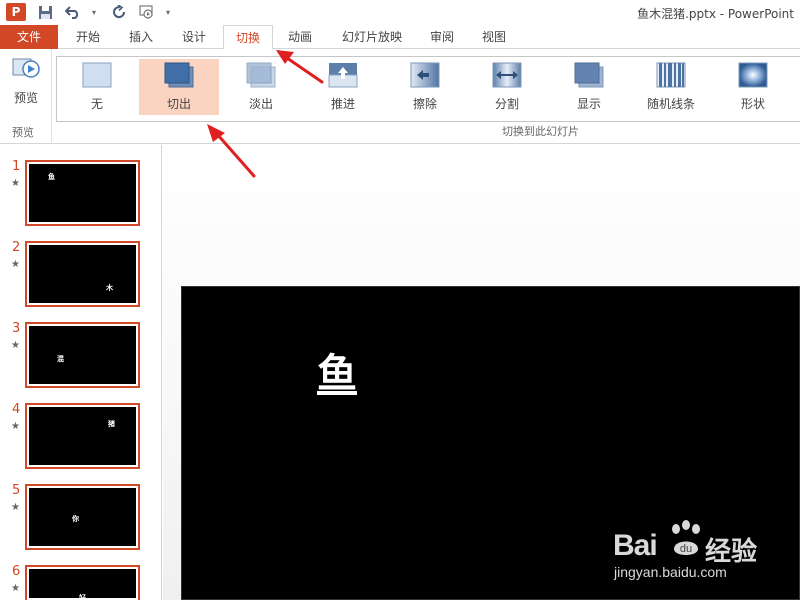 This screenshot has width=800, height=600. Describe the element at coordinates (96, 12) in the screenshot. I see `undo-dropdown-icon: ▾` at that location.